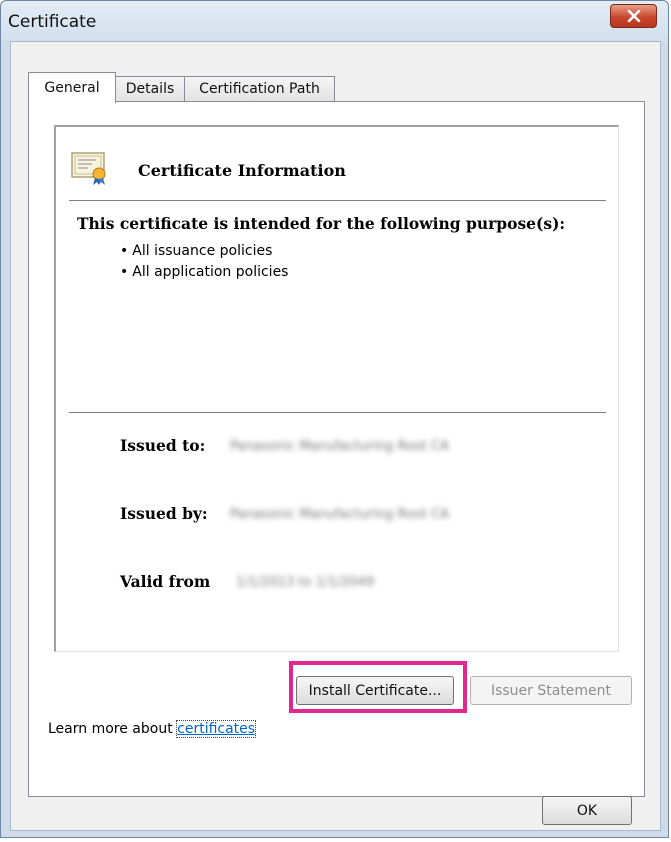 This screenshot has height=842, width=671. What do you see at coordinates (242, 170) in the screenshot?
I see `certificate-info-header: Certificate Information` at bounding box center [242, 170].